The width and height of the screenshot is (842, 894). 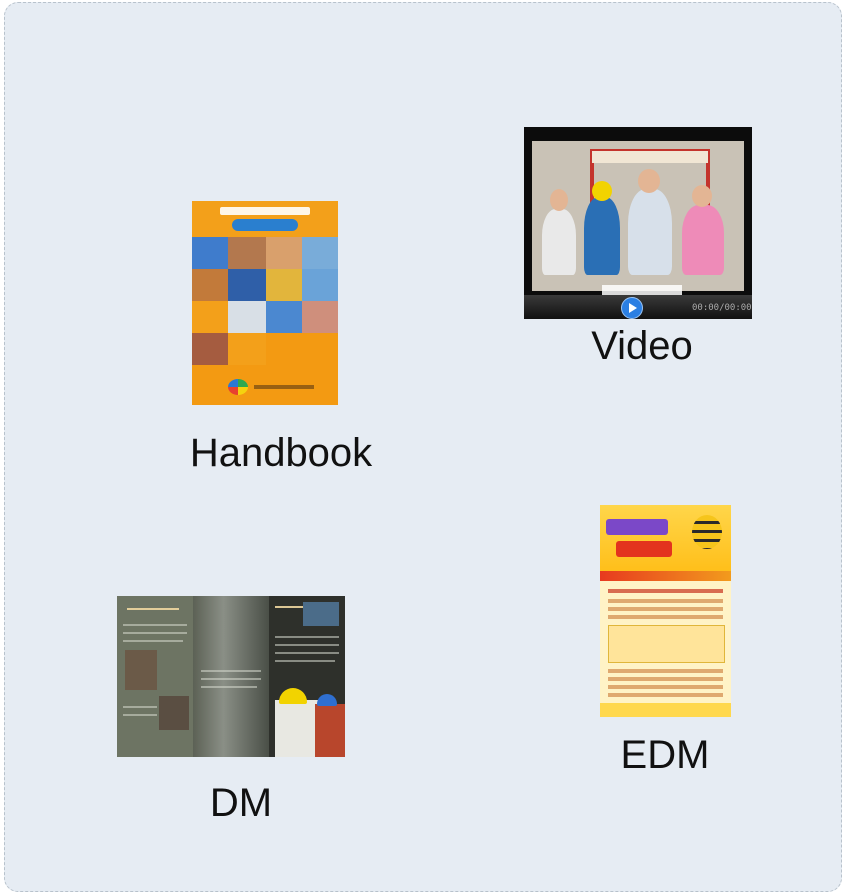 What do you see at coordinates (665, 710) in the screenshot?
I see `edm-footer` at bounding box center [665, 710].